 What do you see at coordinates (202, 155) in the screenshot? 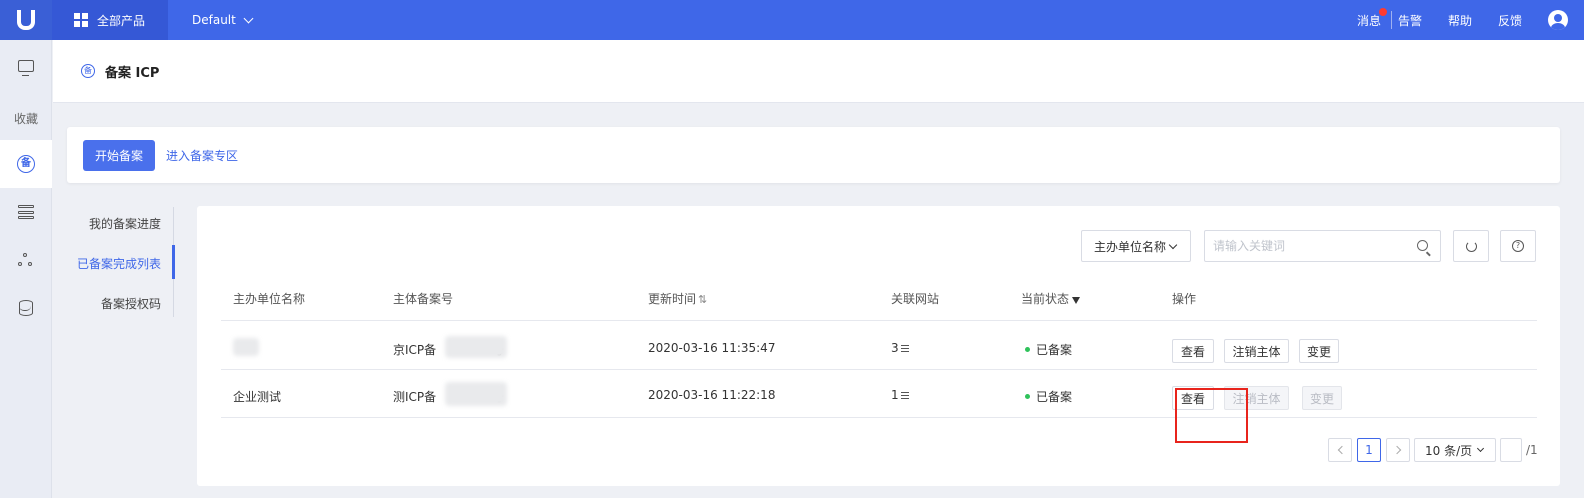
I see `filing-zone-link: 进入备案专区` at bounding box center [202, 155].